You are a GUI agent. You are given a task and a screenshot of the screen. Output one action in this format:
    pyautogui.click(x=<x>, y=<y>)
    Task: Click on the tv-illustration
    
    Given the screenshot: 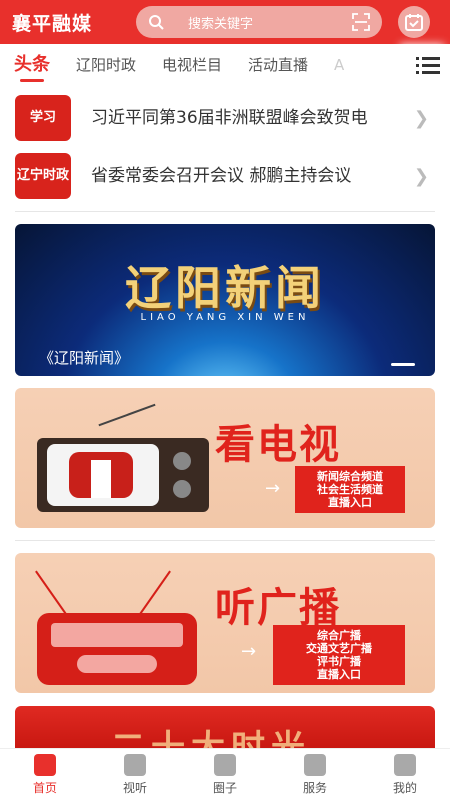 What is the action you would take?
    pyautogui.click(x=123, y=457)
    